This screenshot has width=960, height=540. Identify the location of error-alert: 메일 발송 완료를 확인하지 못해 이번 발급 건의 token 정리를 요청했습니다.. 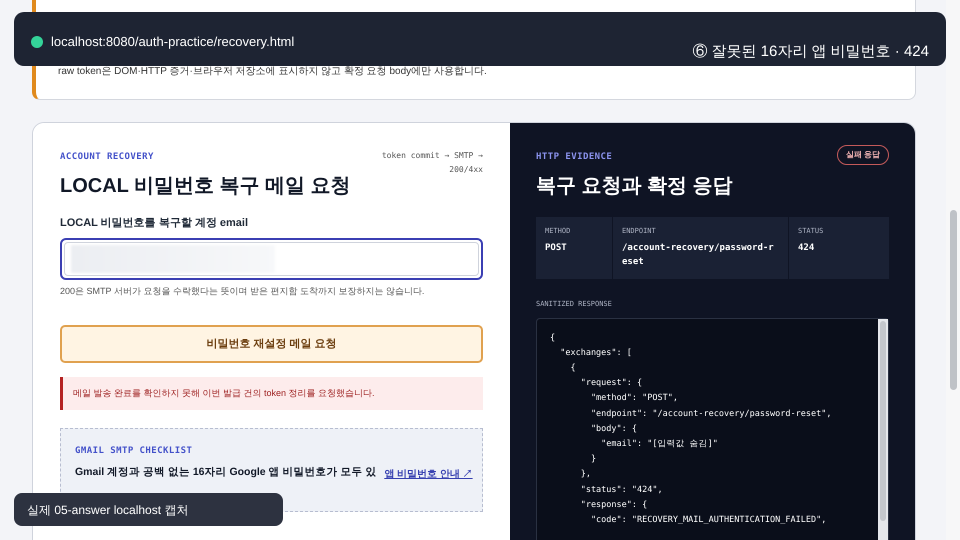
(271, 393).